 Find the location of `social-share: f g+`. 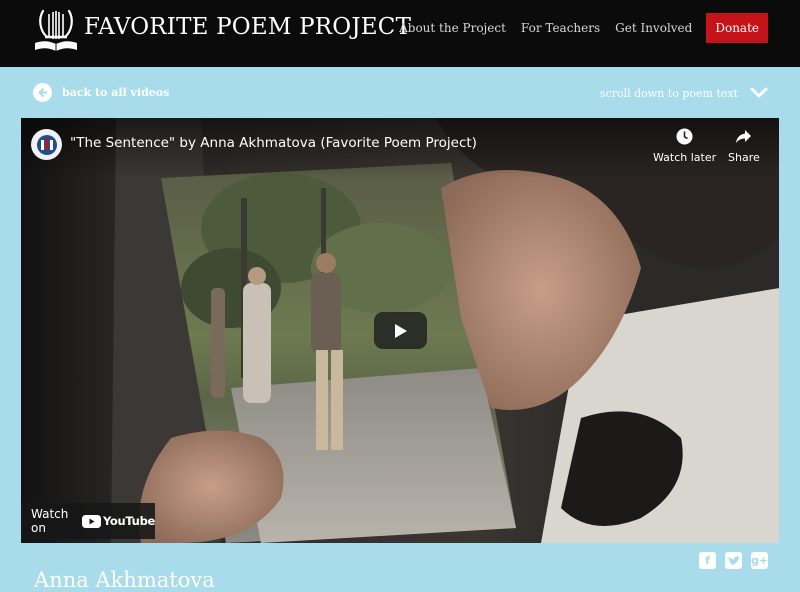

social-share: f g+ is located at coordinates (729, 560).